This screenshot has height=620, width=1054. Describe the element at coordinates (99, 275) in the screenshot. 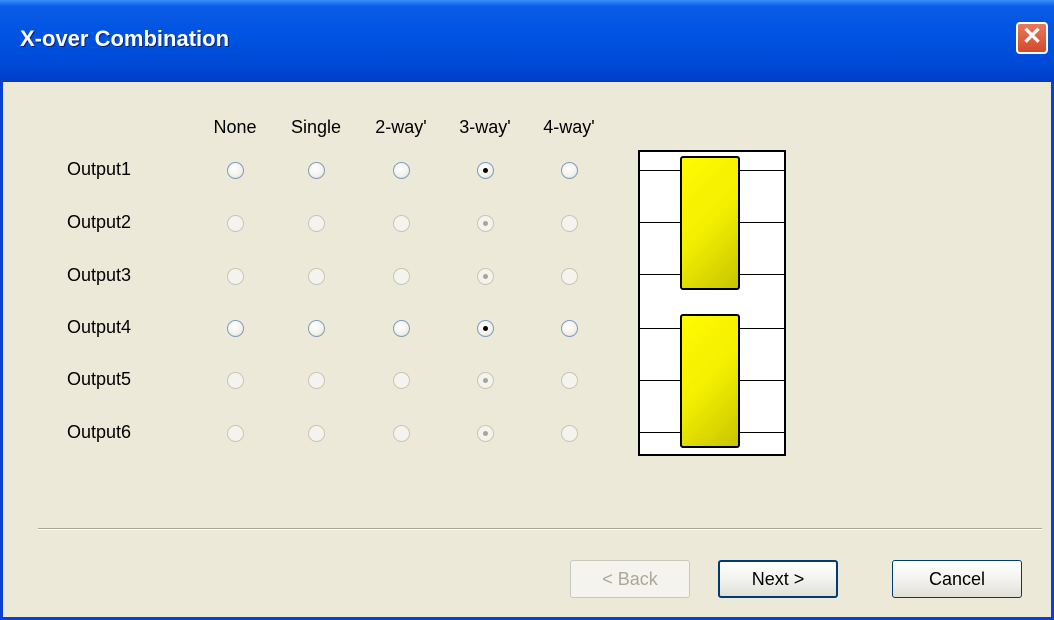

I see `output-label: Output3` at that location.